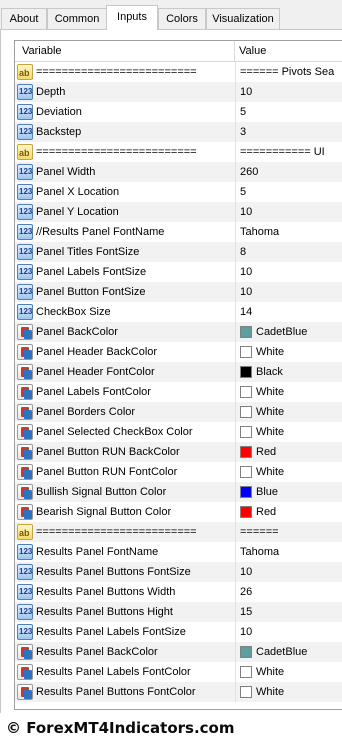 This screenshot has width=342, height=743. What do you see at coordinates (124, 172) in the screenshot?
I see `variable-cell: 123 Panel Width` at bounding box center [124, 172].